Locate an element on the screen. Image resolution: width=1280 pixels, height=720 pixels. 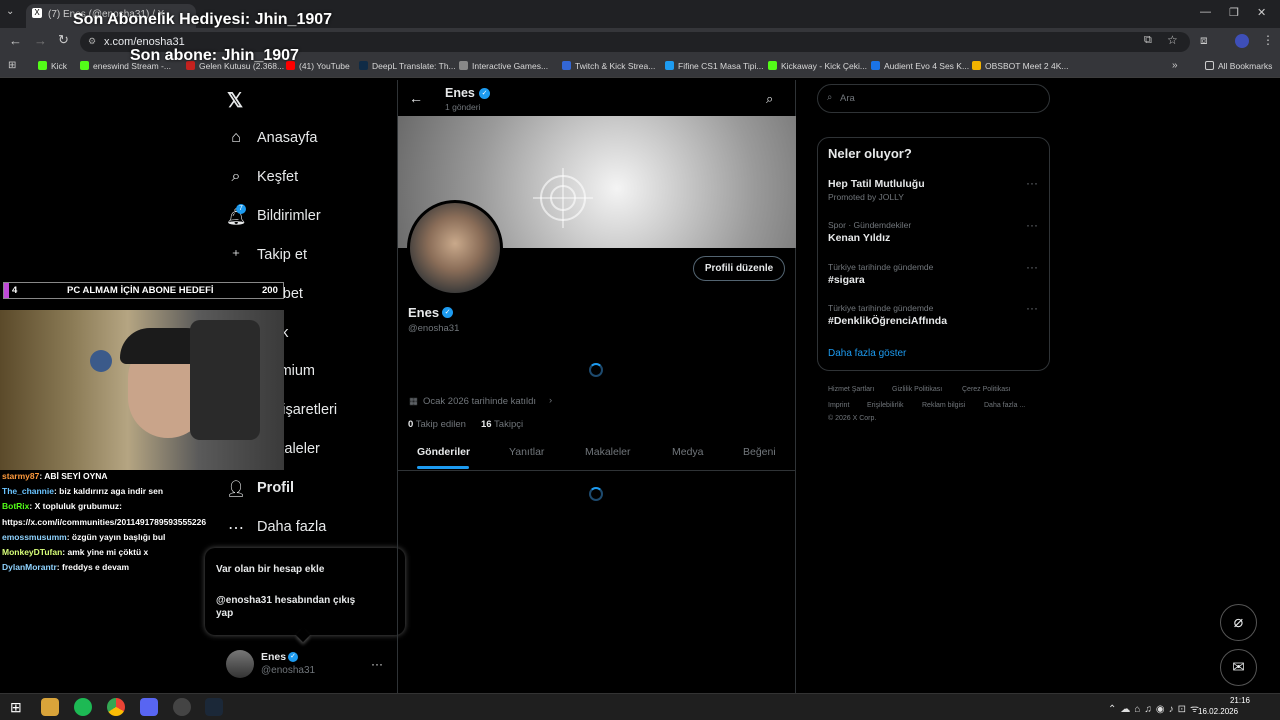
profile-tab-0: Gönderiler is located at coordinates (443, 452).